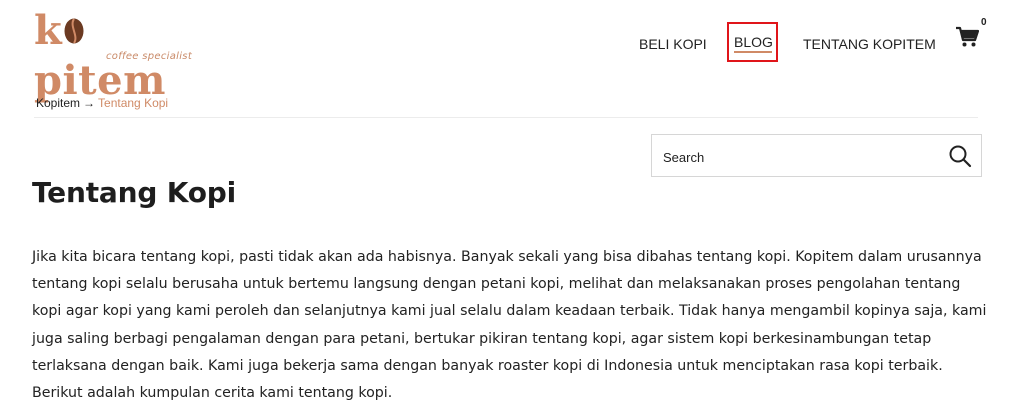 The image size is (1024, 420). Describe the element at coordinates (798, 157) in the screenshot. I see `search-input` at that location.